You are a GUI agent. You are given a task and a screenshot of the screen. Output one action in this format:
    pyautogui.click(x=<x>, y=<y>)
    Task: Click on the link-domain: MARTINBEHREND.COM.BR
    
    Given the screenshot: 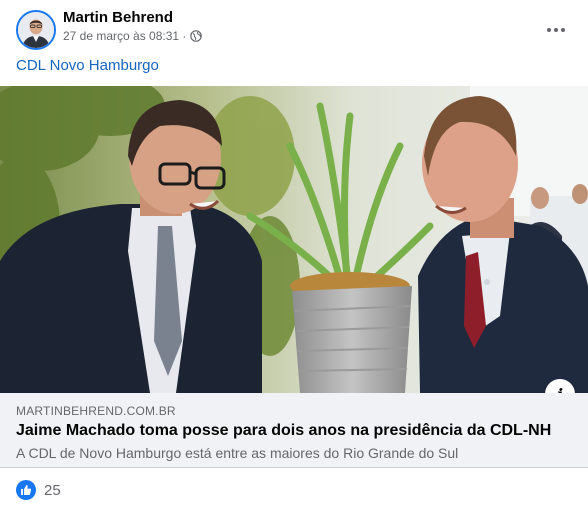 What is the action you would take?
    pyautogui.click(x=96, y=411)
    